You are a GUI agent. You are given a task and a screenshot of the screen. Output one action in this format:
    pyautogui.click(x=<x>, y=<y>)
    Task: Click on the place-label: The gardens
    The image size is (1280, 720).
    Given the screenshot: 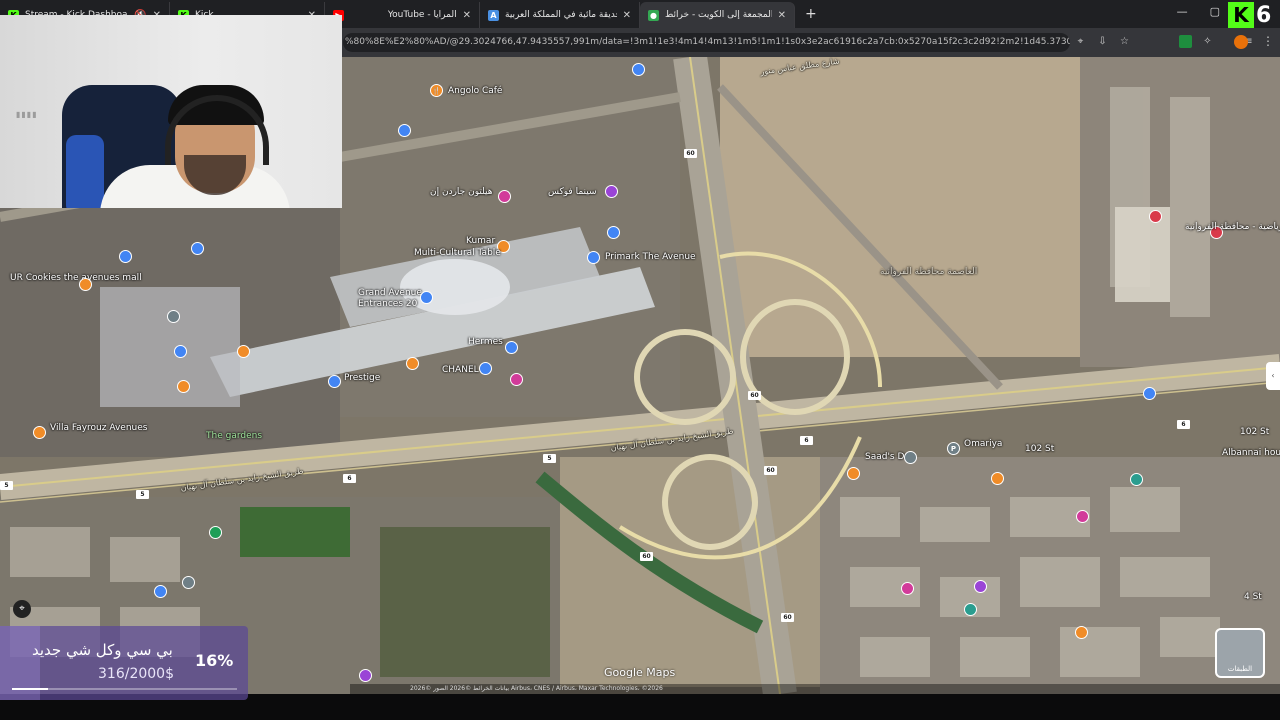 What is the action you would take?
    pyautogui.click(x=234, y=436)
    